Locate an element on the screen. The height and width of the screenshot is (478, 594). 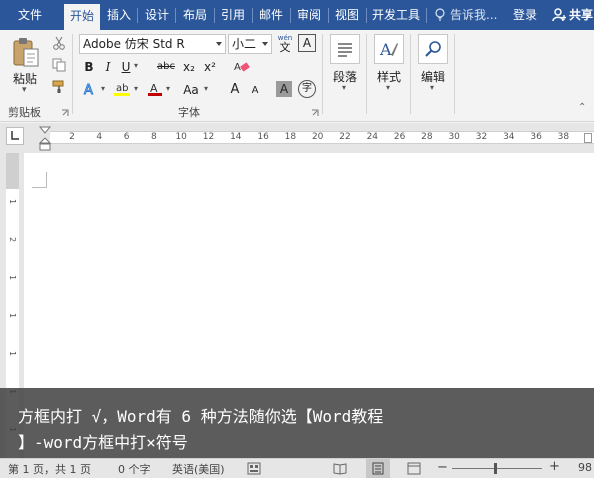
indent-marker-icon is located at coordinates (45, 139).